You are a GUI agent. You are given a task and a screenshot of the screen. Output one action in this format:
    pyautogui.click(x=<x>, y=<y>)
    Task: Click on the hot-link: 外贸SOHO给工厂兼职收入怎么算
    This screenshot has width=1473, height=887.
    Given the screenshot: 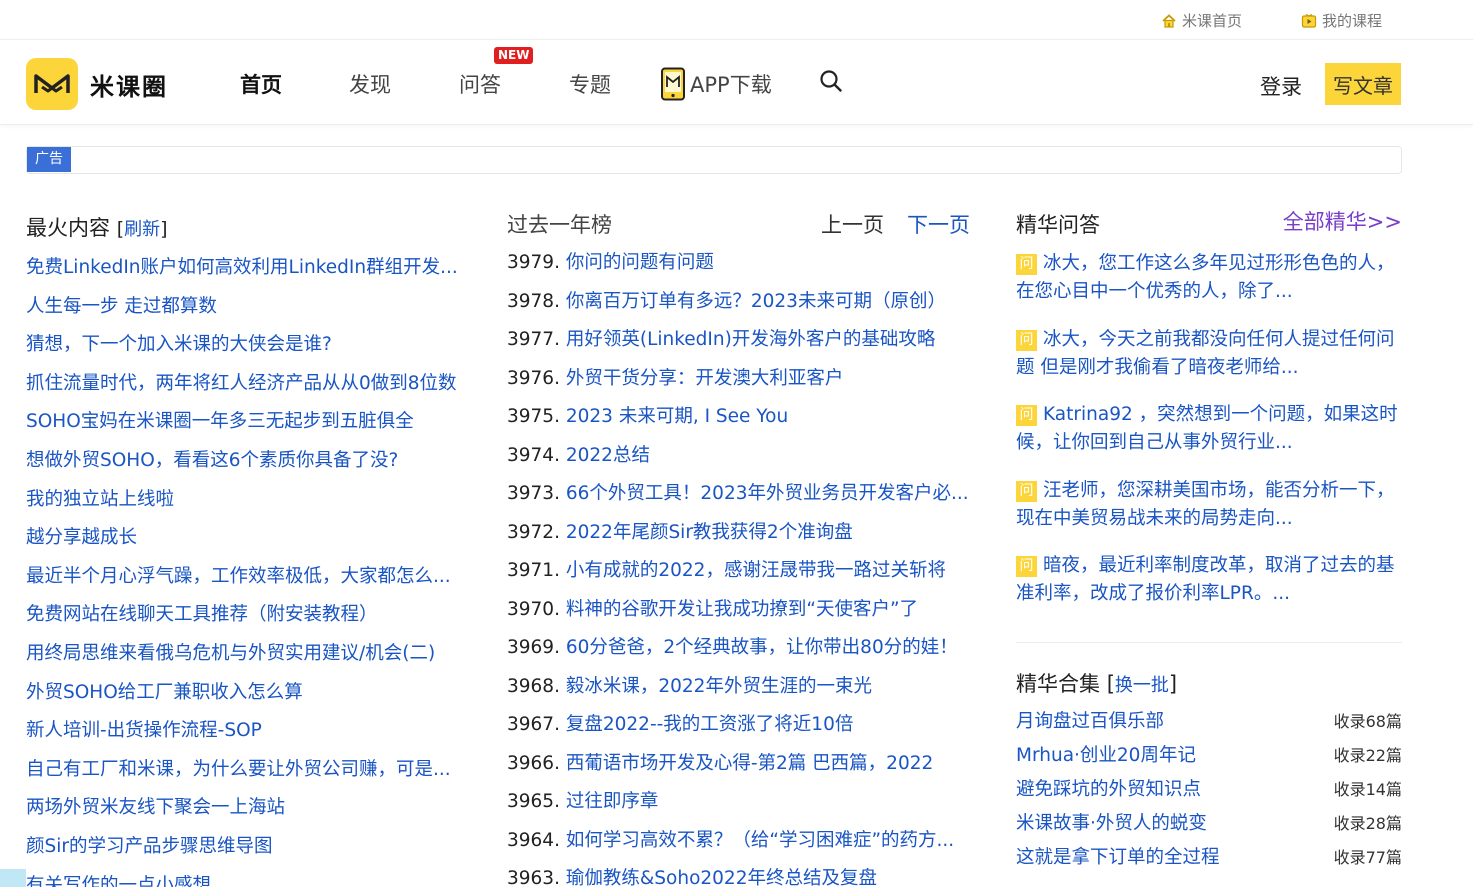 What is the action you would take?
    pyautogui.click(x=164, y=692)
    